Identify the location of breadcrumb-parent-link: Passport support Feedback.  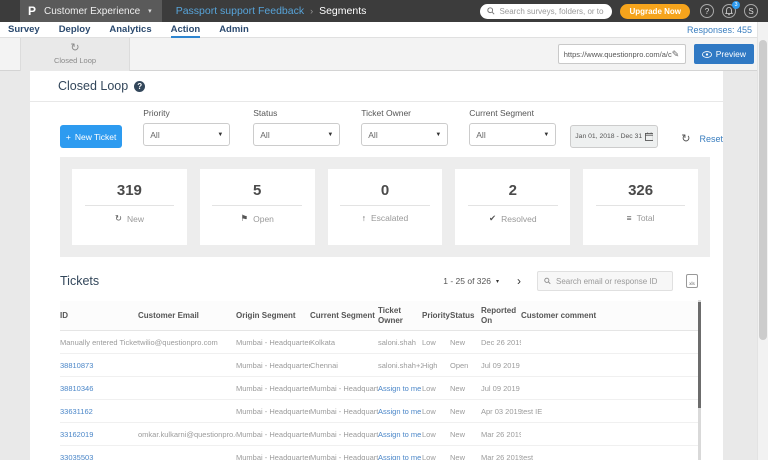
(240, 11).